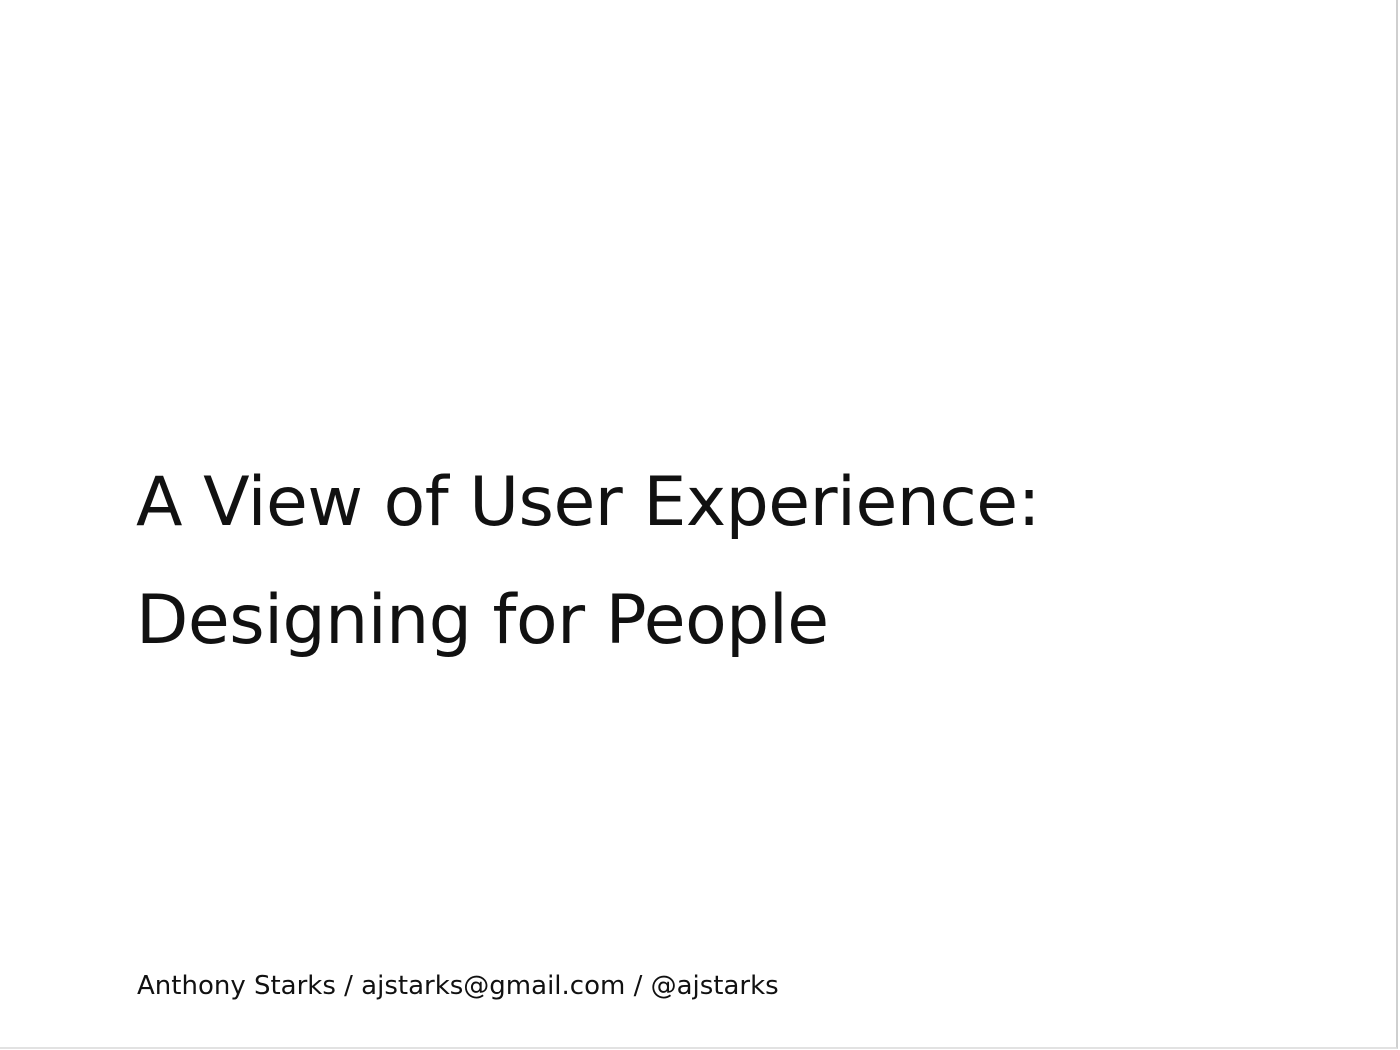  I want to click on title-line-2: Designing for People, so click(482, 620).